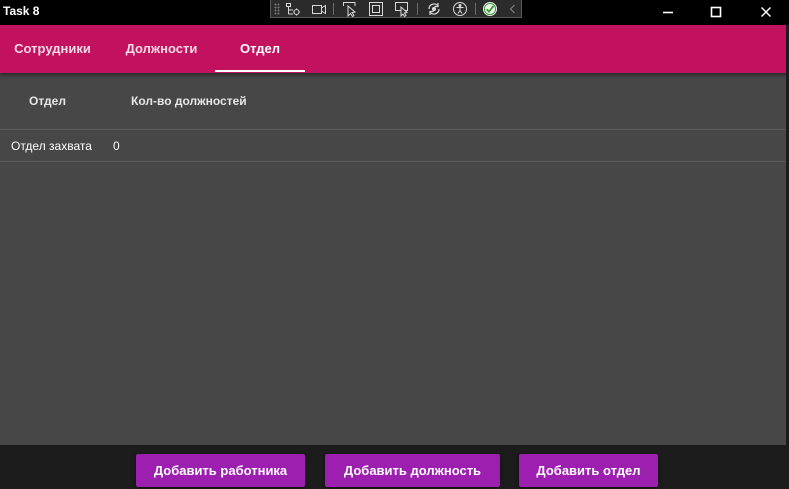 The height and width of the screenshot is (489, 789). Describe the element at coordinates (116, 146) in the screenshot. I see `cell-positions-count: 0` at that location.